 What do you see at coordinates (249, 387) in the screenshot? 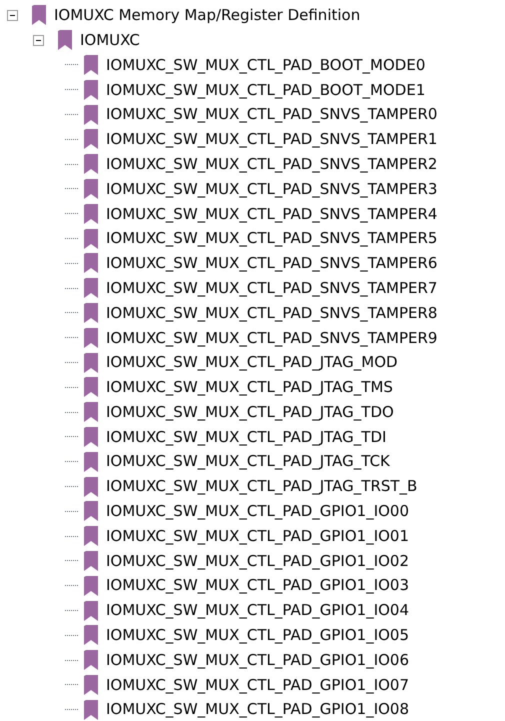
I see `bookmark-label: IOMUXC_SW_MUX_CTL_PAD_JTAG_TMS` at bounding box center [249, 387].